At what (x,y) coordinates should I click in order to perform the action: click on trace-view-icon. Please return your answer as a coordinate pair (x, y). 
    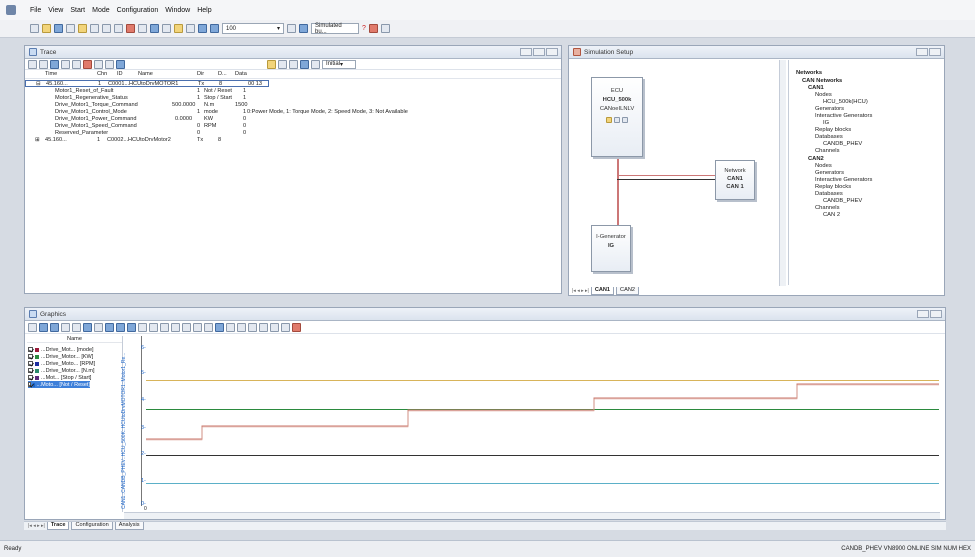
    Looking at the image, I should click on (43, 64).